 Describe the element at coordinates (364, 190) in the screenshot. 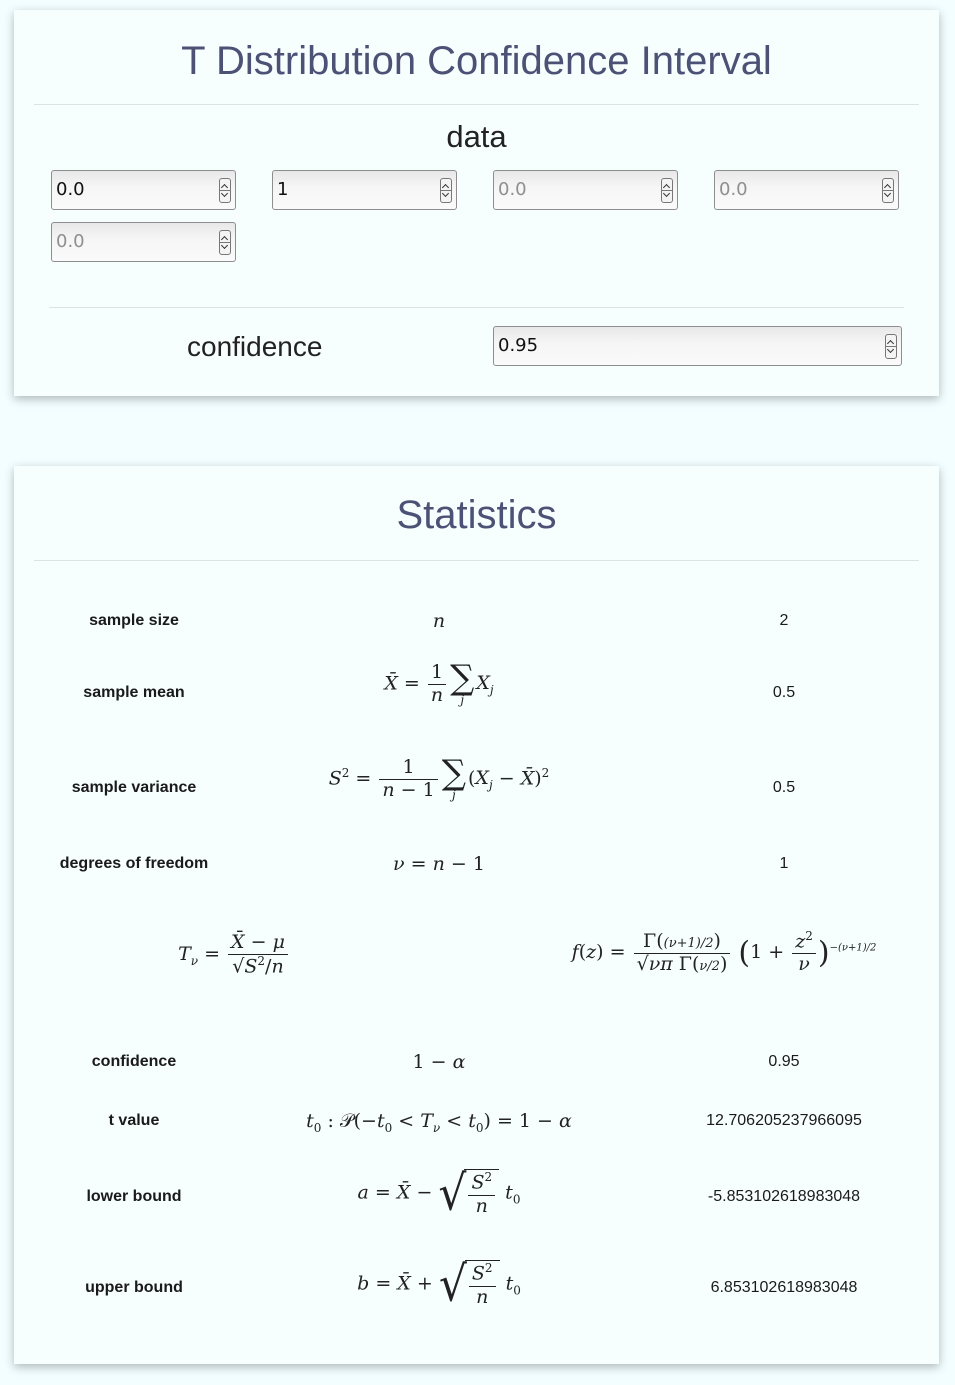

I see `data-input-2: 1` at that location.